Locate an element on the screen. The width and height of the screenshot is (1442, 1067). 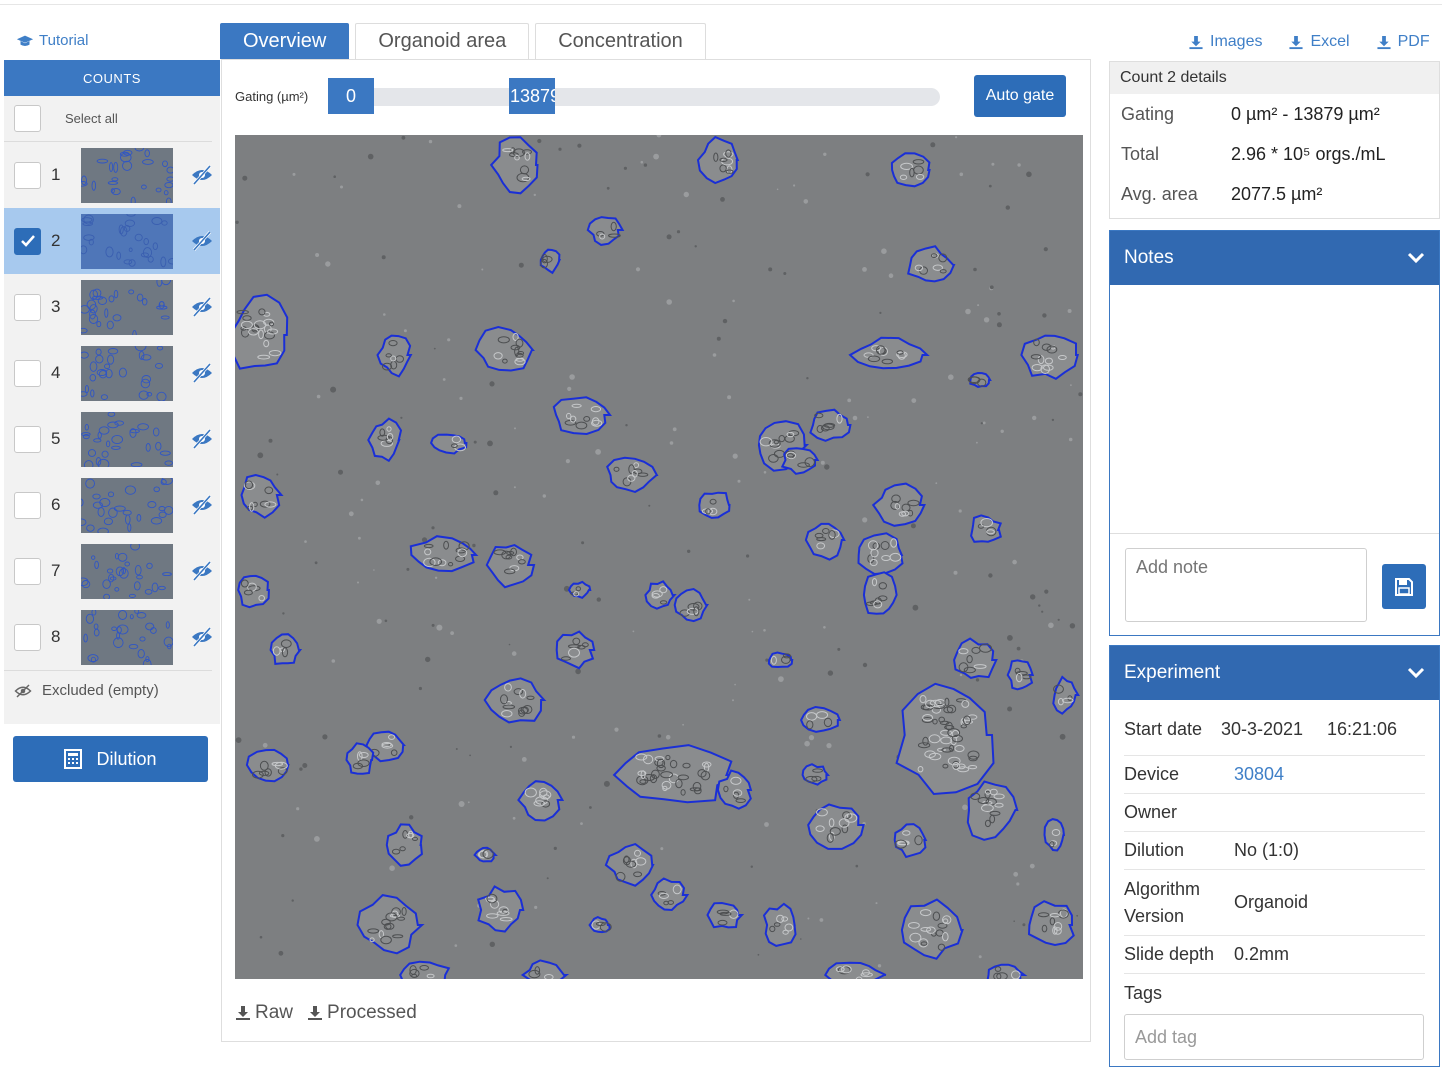
device-label: Device is located at coordinates (1152, 774).